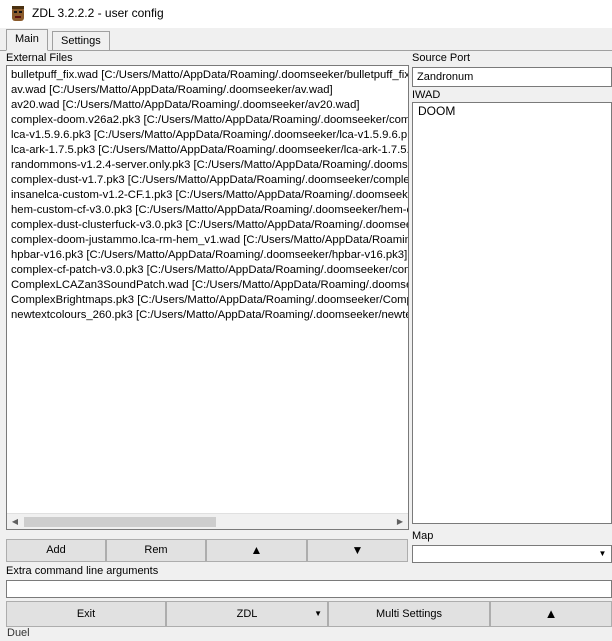 The image size is (612, 641). Describe the element at coordinates (426, 95) in the screenshot. I see `iwad-label: IWAD` at that location.